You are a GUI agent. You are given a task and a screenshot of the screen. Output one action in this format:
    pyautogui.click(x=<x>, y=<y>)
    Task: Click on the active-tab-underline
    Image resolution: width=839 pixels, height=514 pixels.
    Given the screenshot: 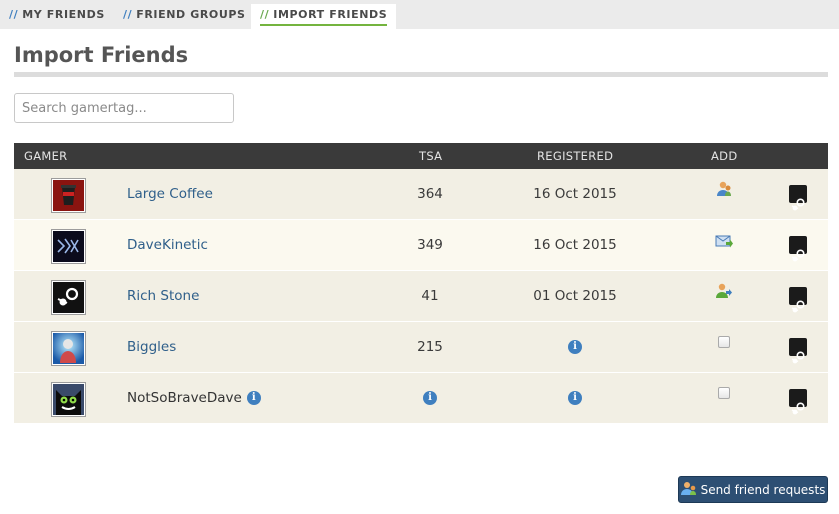 What is the action you would take?
    pyautogui.click(x=324, y=25)
    